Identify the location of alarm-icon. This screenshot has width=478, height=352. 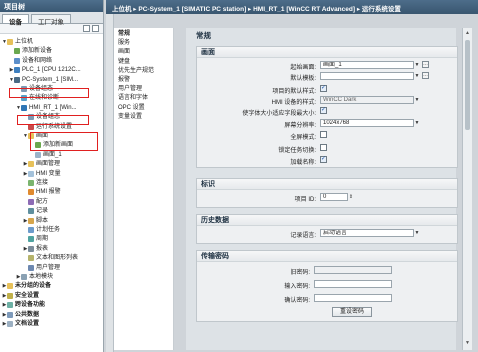
(31, 192).